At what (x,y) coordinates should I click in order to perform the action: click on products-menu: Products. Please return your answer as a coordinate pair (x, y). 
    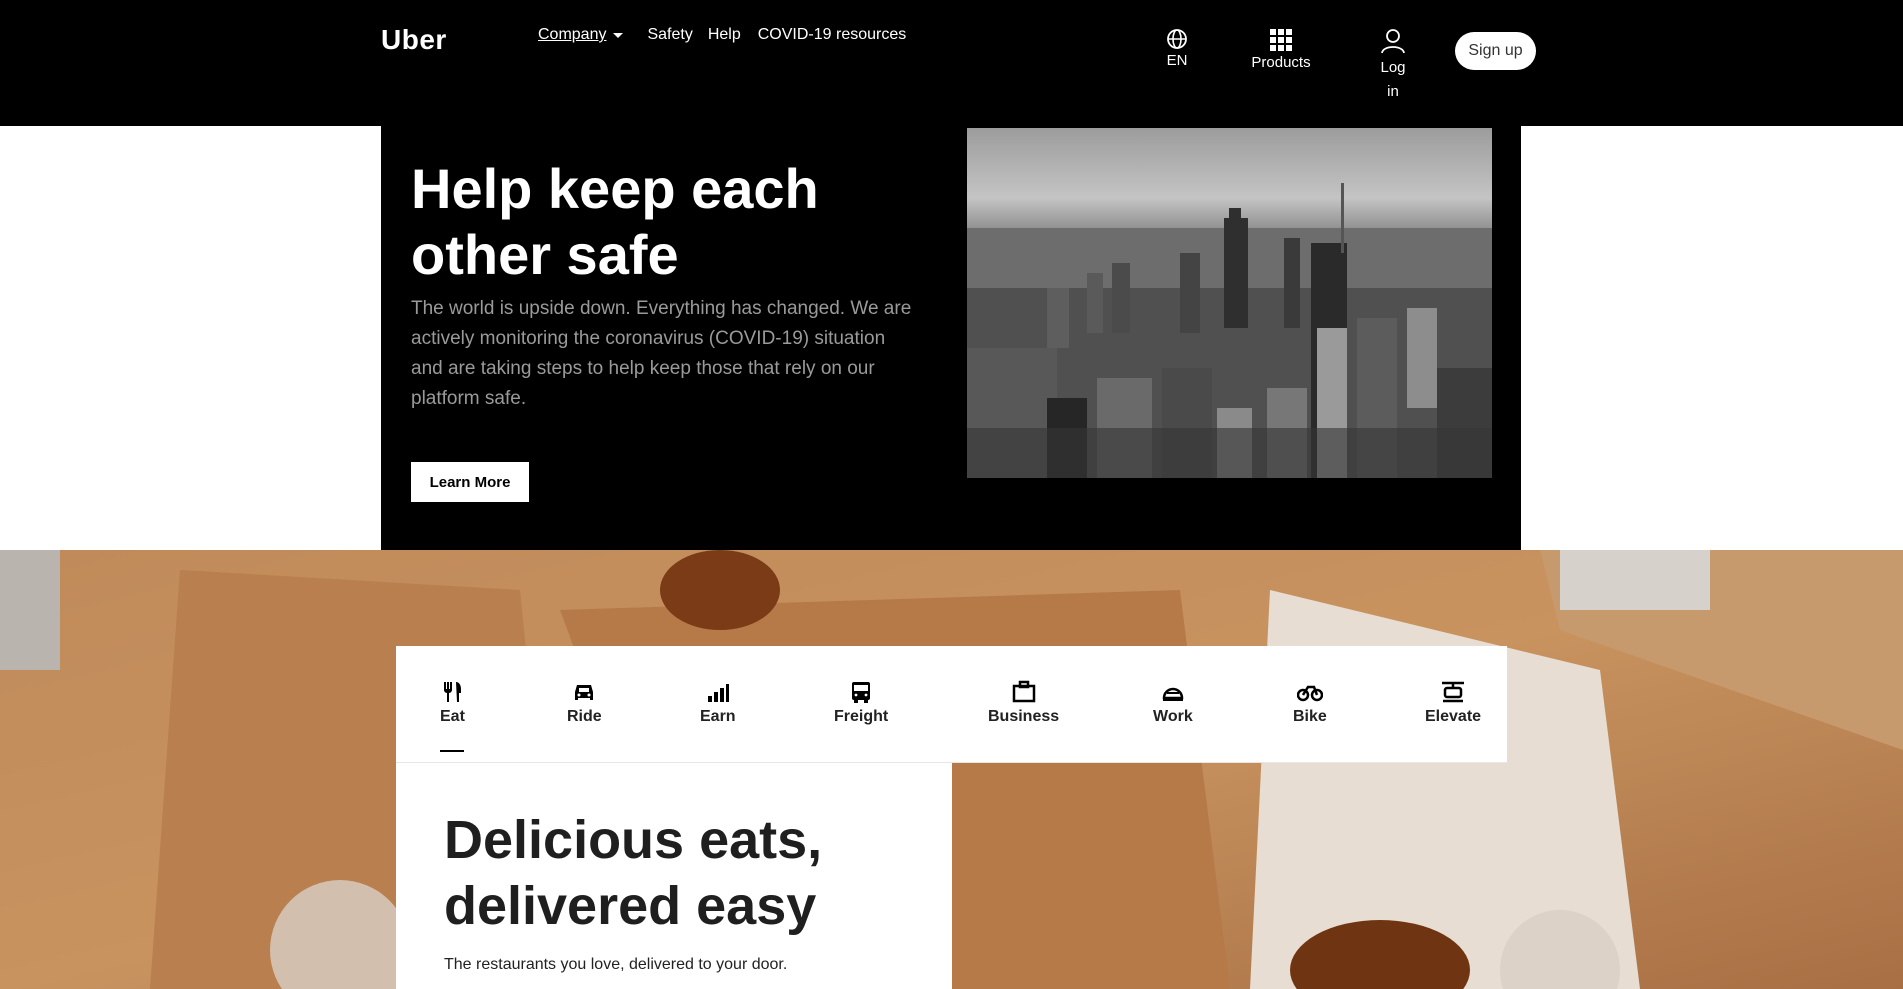
    Looking at the image, I should click on (1281, 49).